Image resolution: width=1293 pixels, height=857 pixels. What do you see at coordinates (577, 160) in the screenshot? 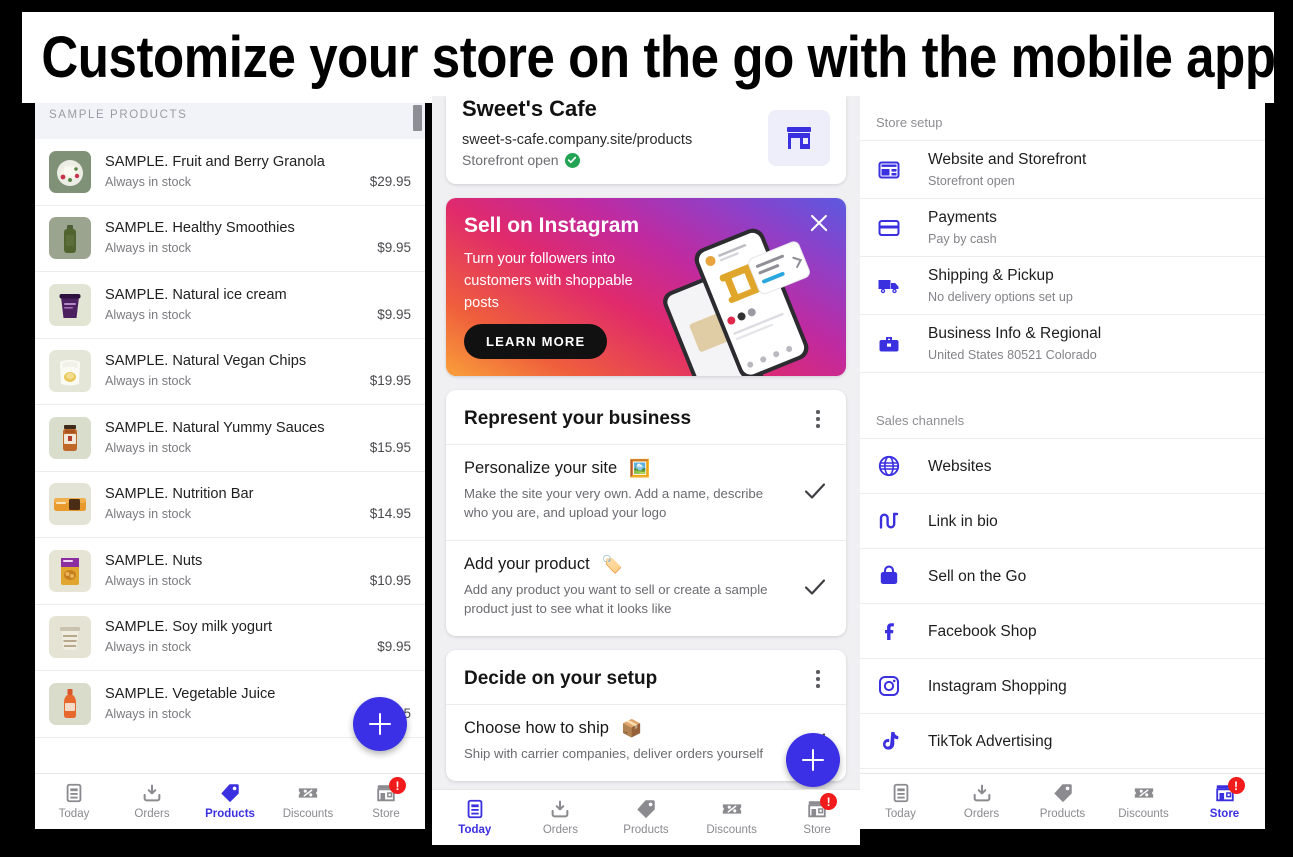
I see `store-status: Storefront open` at bounding box center [577, 160].